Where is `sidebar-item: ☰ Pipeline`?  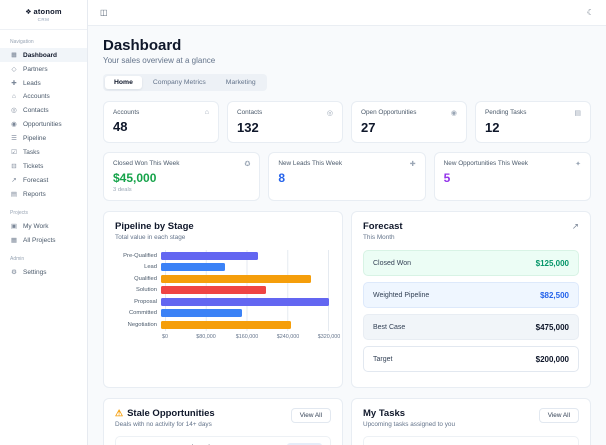 sidebar-item: ☰ Pipeline is located at coordinates (43, 138).